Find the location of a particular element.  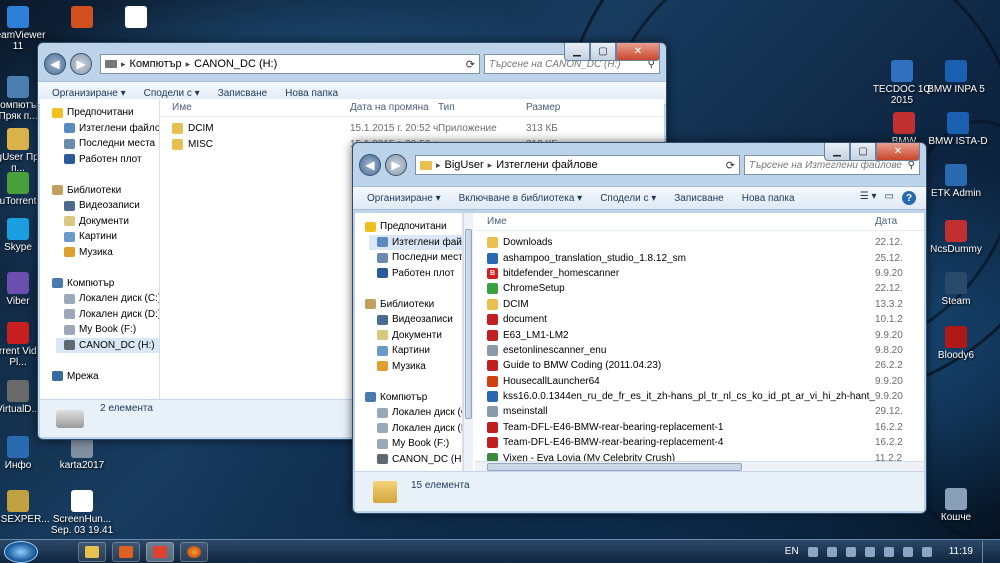

file-row: mseinstall 29.12. is located at coordinates (699, 411).